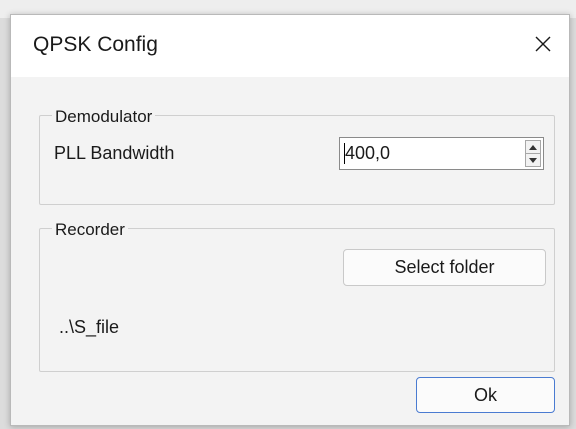 This screenshot has width=576, height=429. What do you see at coordinates (367, 153) in the screenshot?
I see `pll-bandwidth-value: 400,0` at bounding box center [367, 153].